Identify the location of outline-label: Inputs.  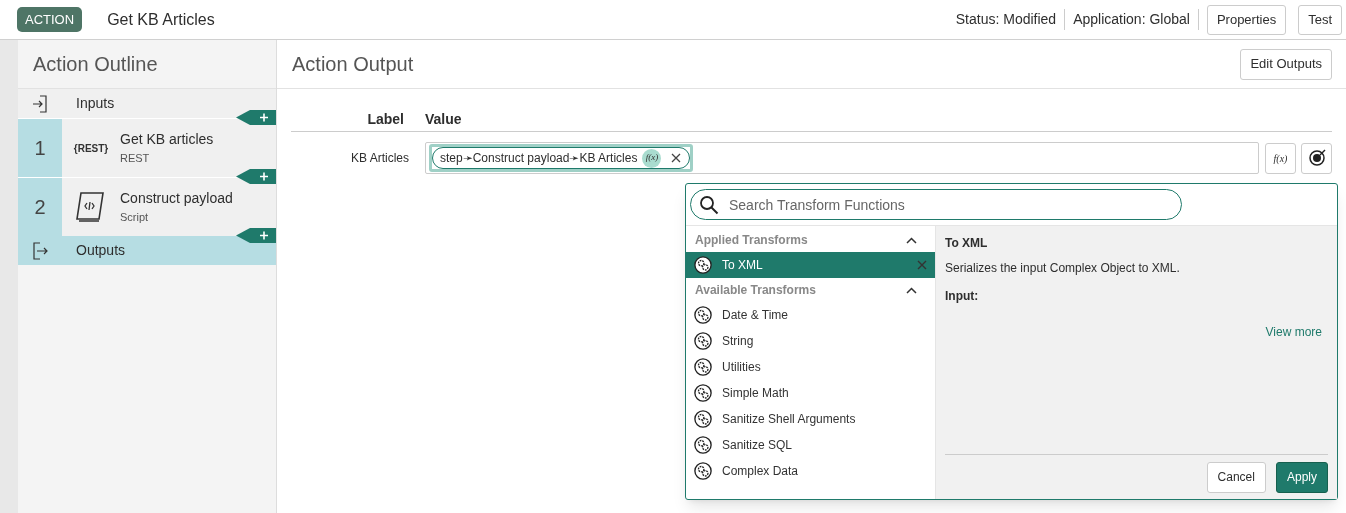
(95, 103).